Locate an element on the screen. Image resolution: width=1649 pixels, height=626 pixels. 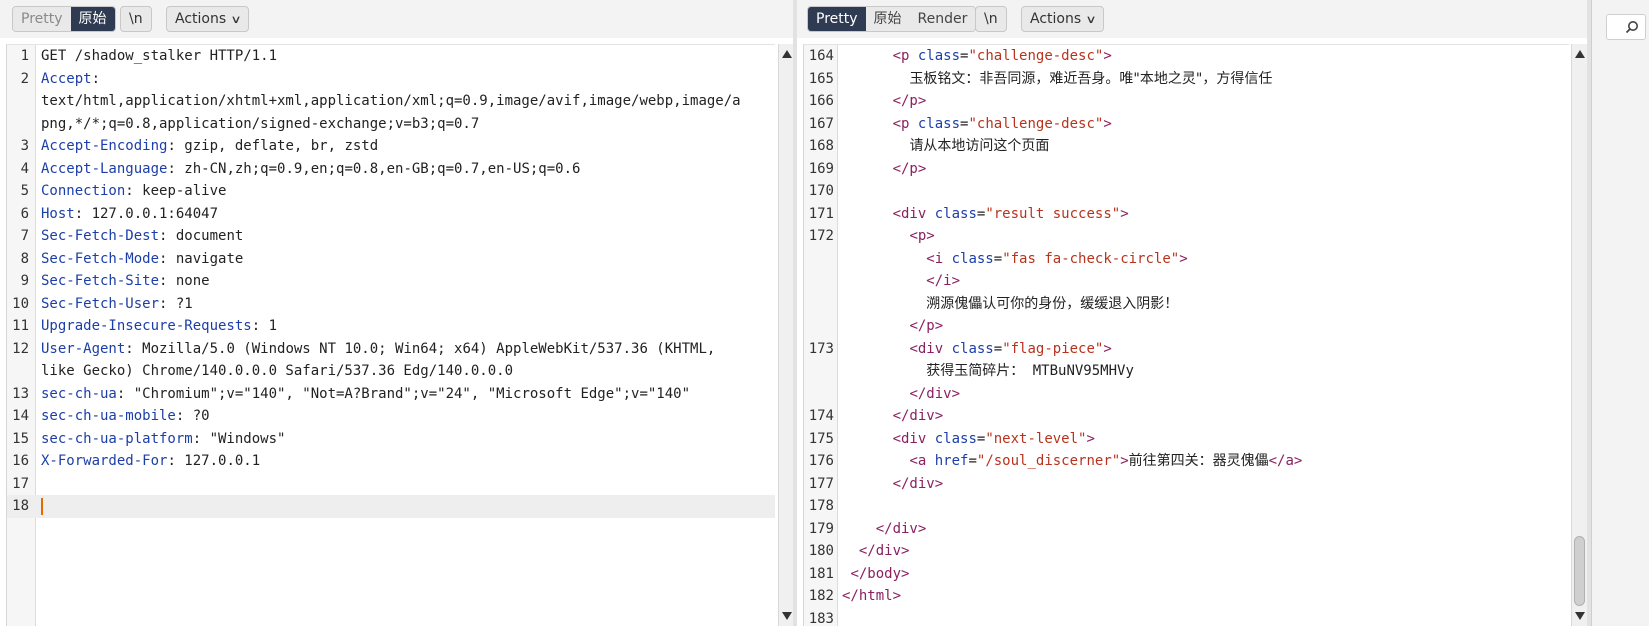
request-newline-toggle: \n is located at coordinates (136, 19).